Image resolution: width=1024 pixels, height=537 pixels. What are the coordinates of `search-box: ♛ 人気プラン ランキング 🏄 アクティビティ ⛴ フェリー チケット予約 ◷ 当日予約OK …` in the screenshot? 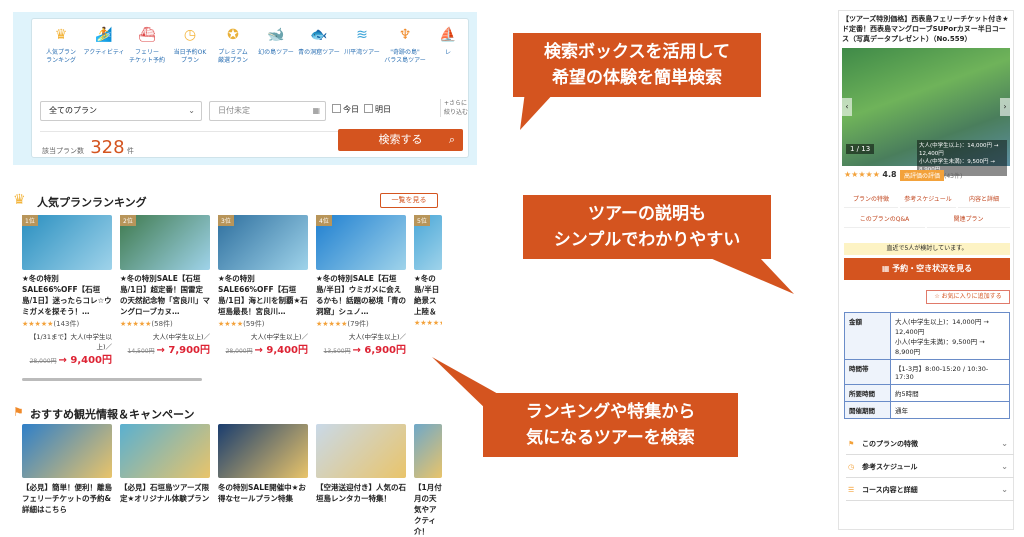 It's located at (250, 88).